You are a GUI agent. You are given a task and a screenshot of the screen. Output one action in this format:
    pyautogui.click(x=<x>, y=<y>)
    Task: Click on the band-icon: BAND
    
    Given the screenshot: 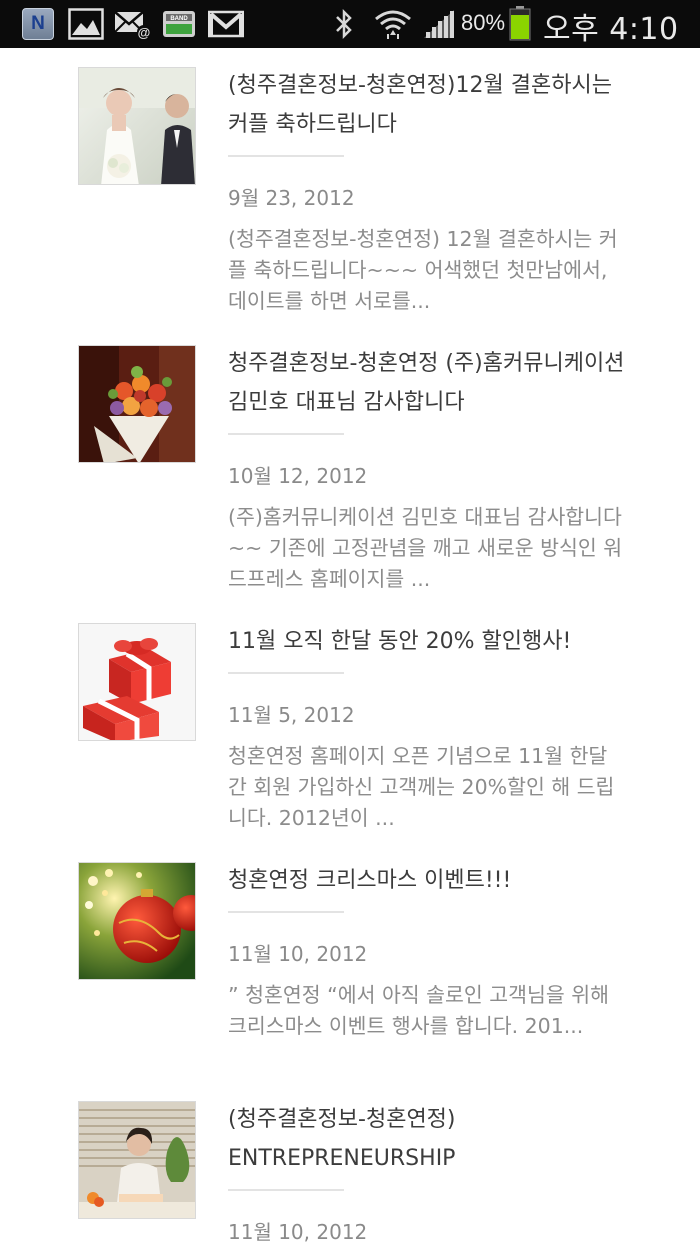 What is the action you would take?
    pyautogui.click(x=179, y=24)
    